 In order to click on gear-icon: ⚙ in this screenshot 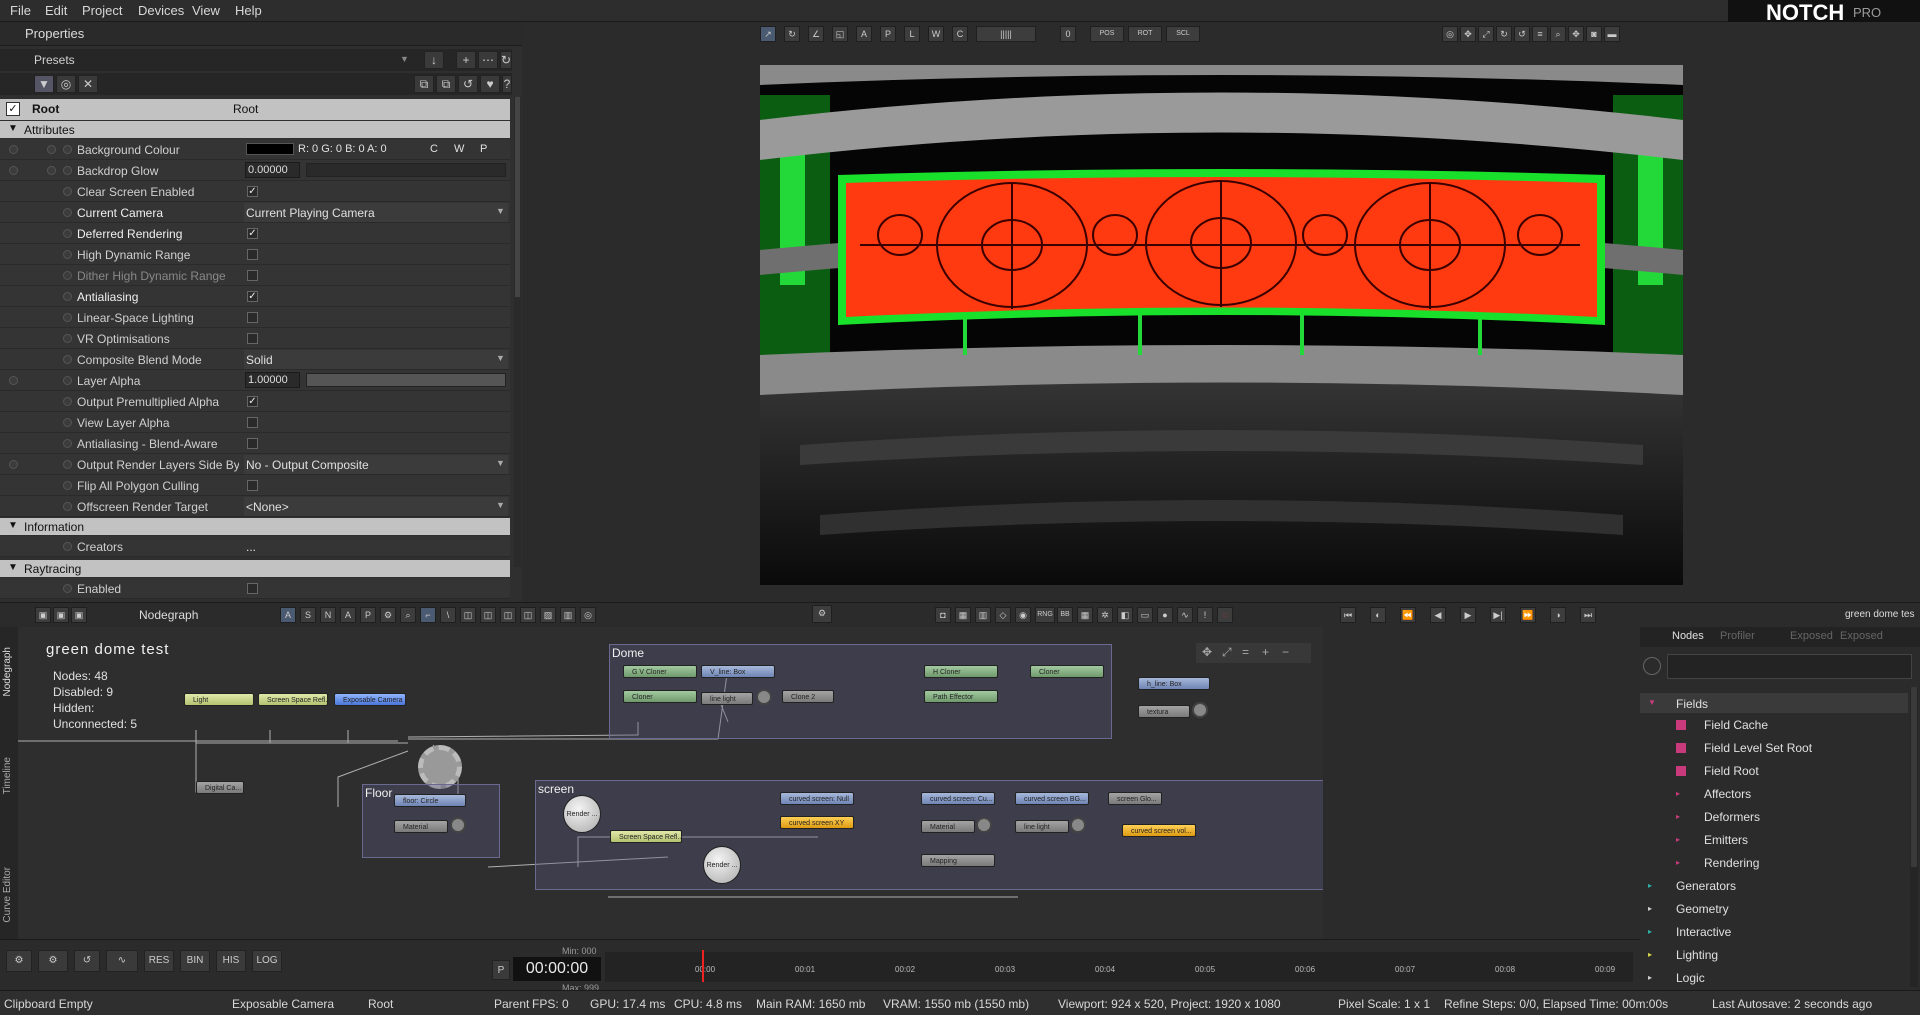, I will do `click(388, 615)`.